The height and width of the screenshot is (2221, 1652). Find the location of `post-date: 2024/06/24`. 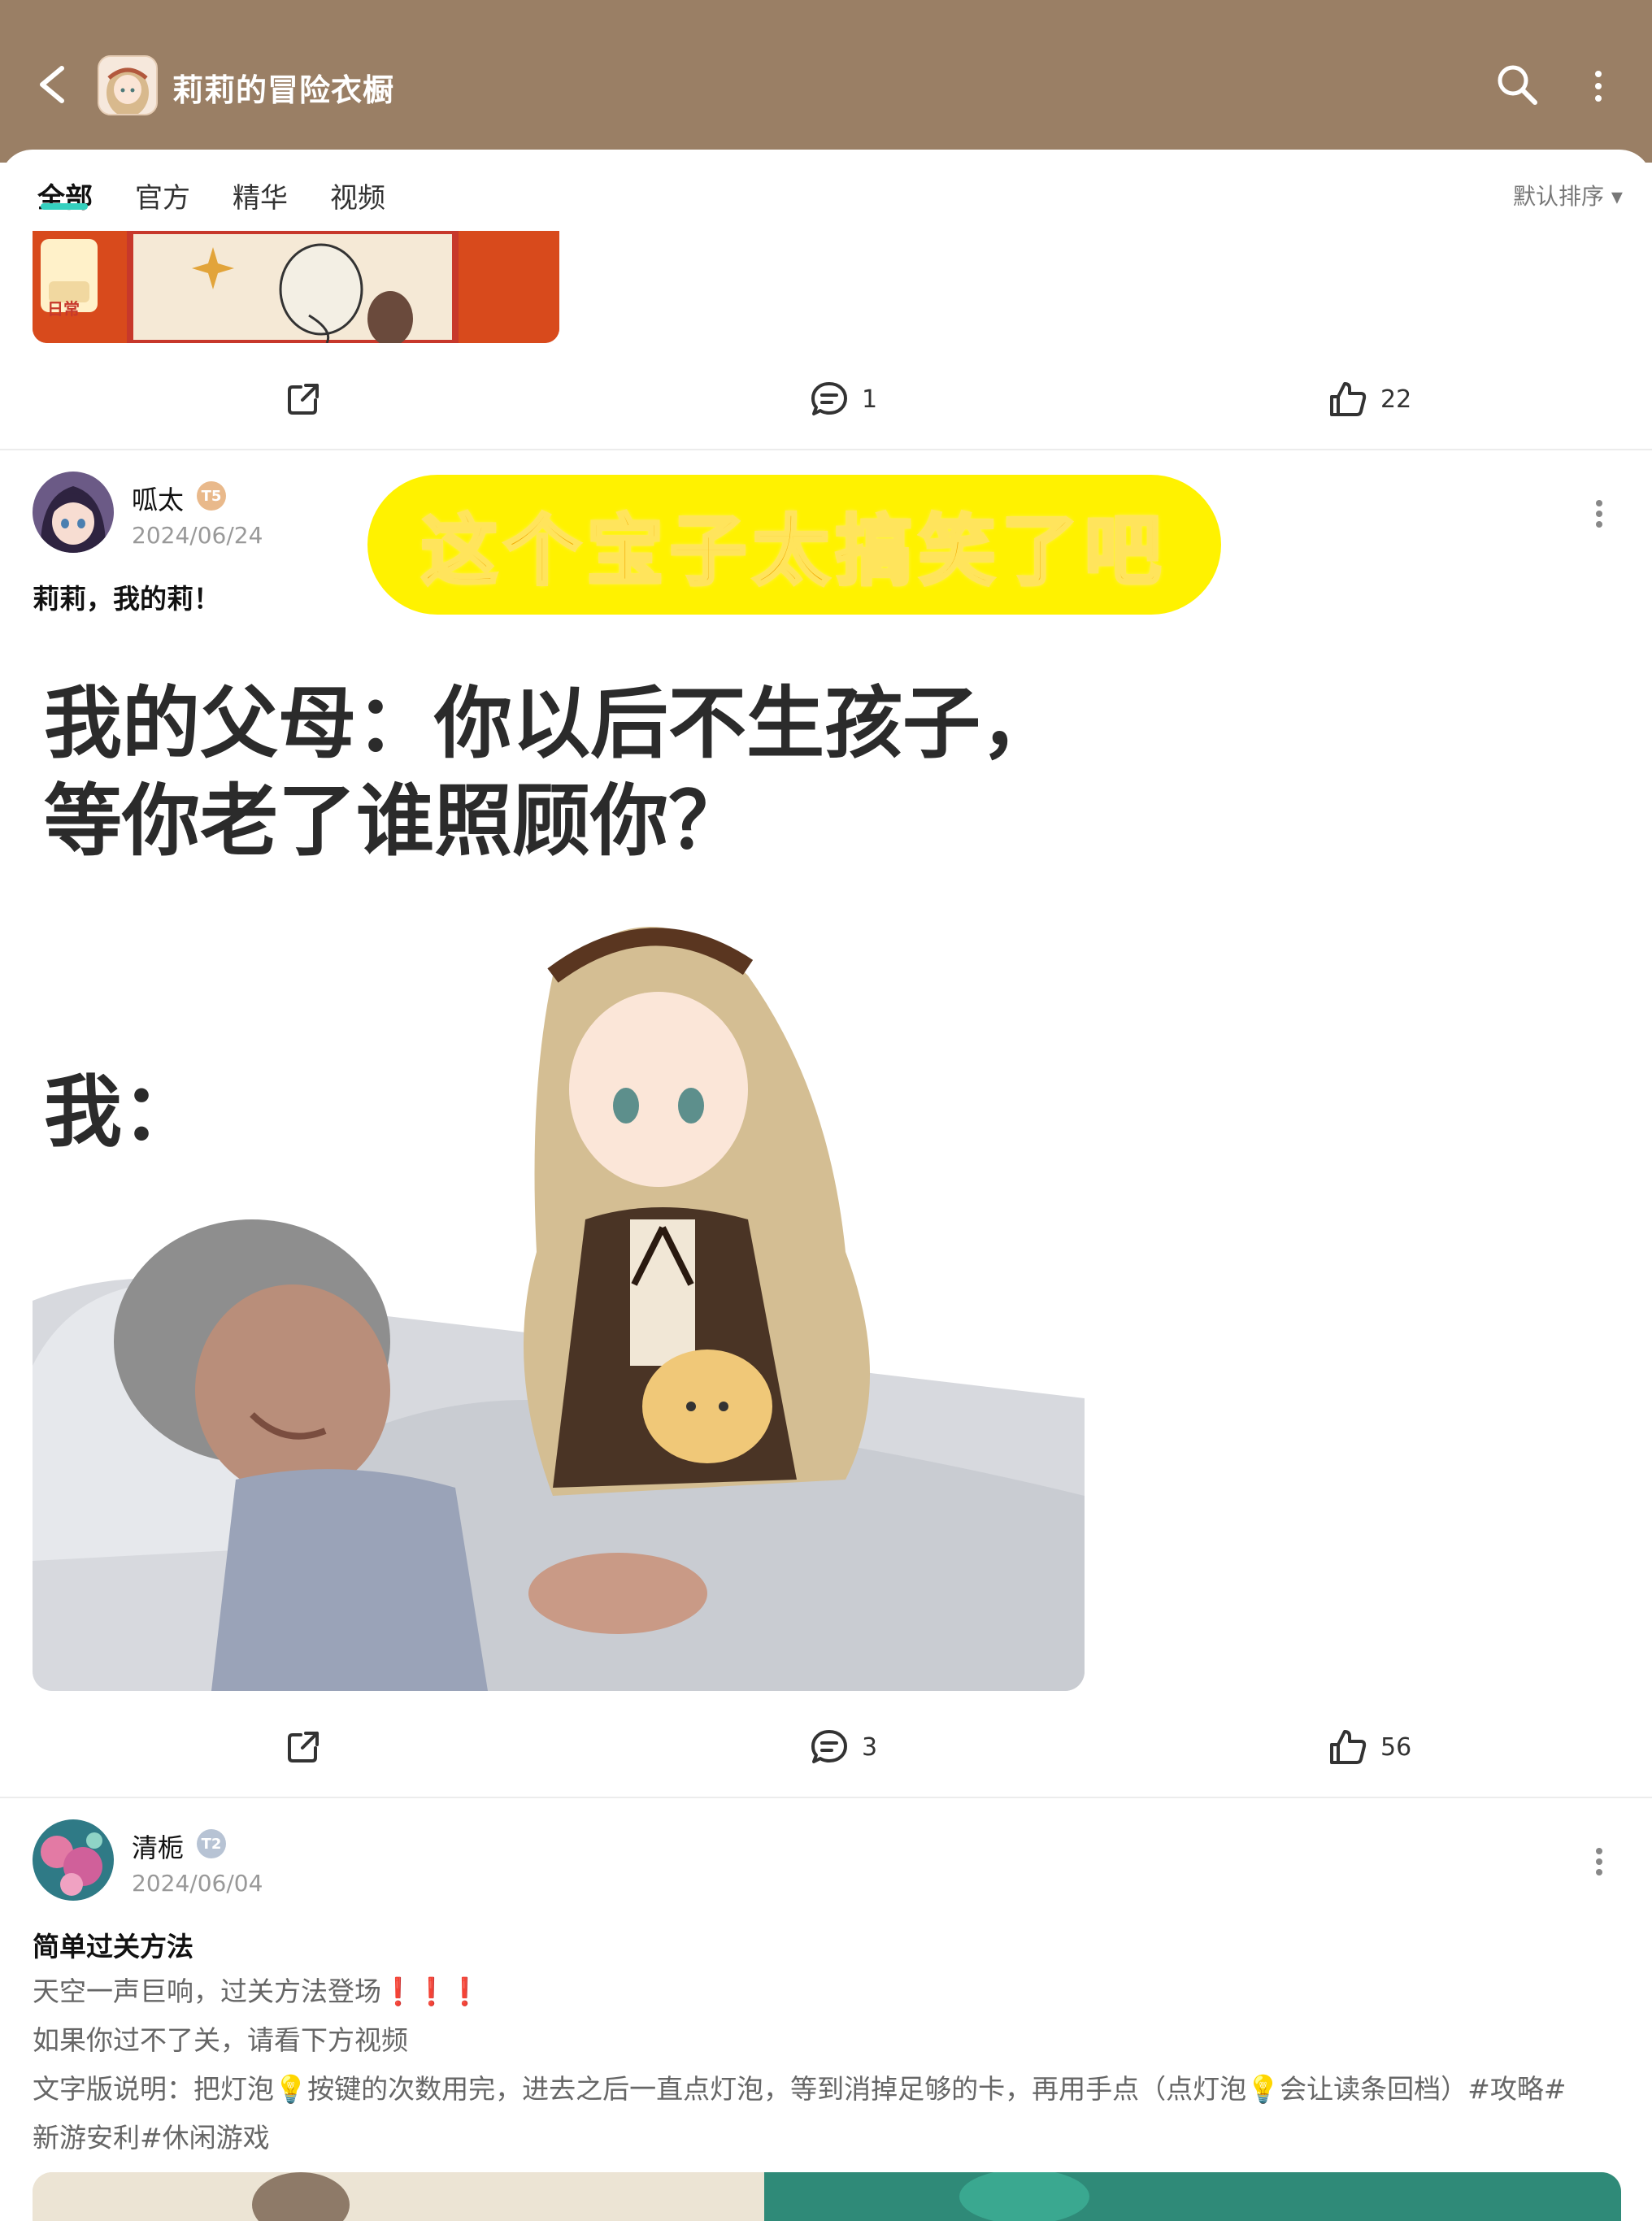

post-date: 2024/06/24 is located at coordinates (197, 535).